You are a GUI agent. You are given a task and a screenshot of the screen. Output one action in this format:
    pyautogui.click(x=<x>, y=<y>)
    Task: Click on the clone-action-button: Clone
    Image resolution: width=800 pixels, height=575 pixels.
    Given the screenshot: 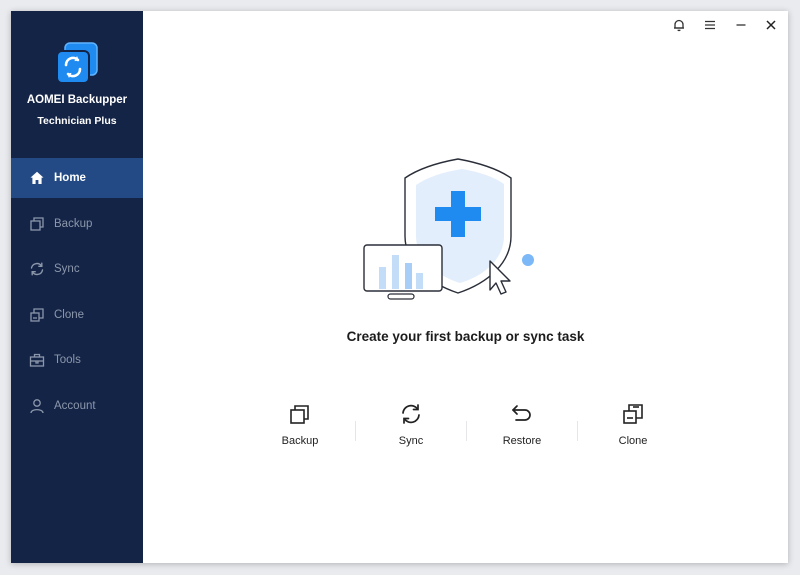 What is the action you would take?
    pyautogui.click(x=633, y=427)
    